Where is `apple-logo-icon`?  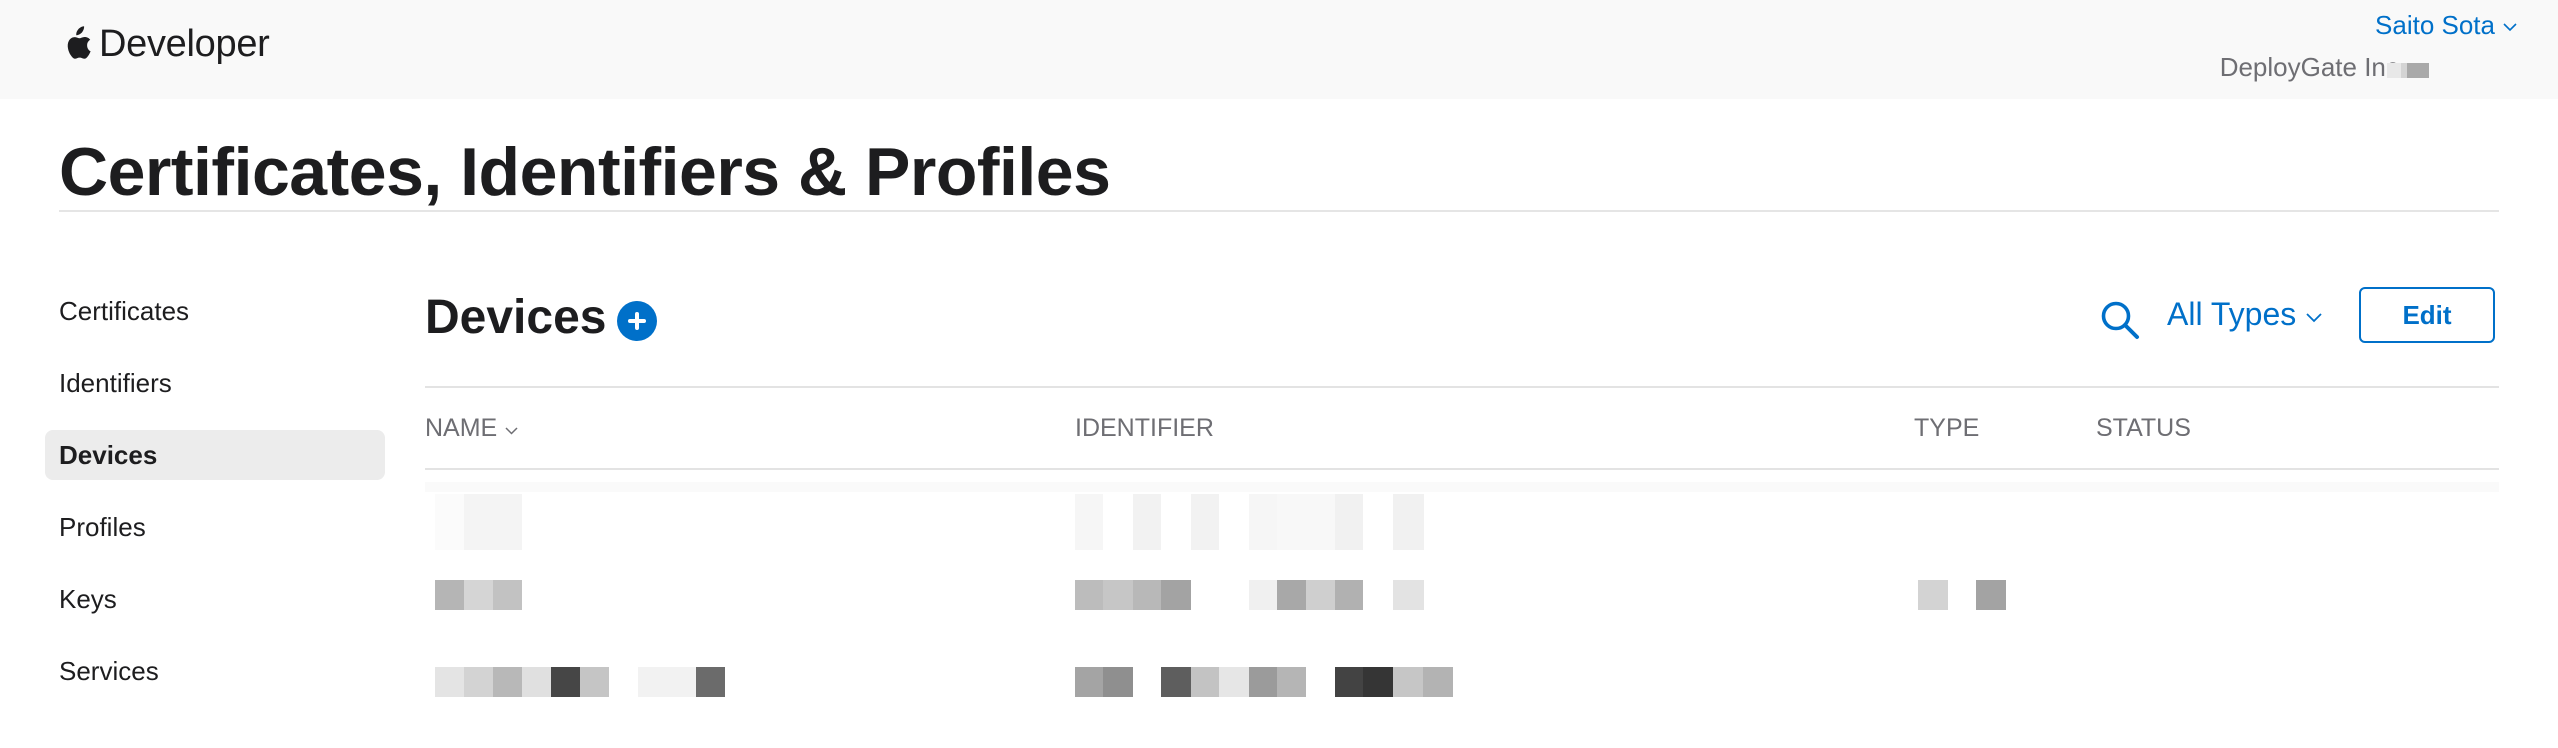 apple-logo-icon is located at coordinates (79, 42).